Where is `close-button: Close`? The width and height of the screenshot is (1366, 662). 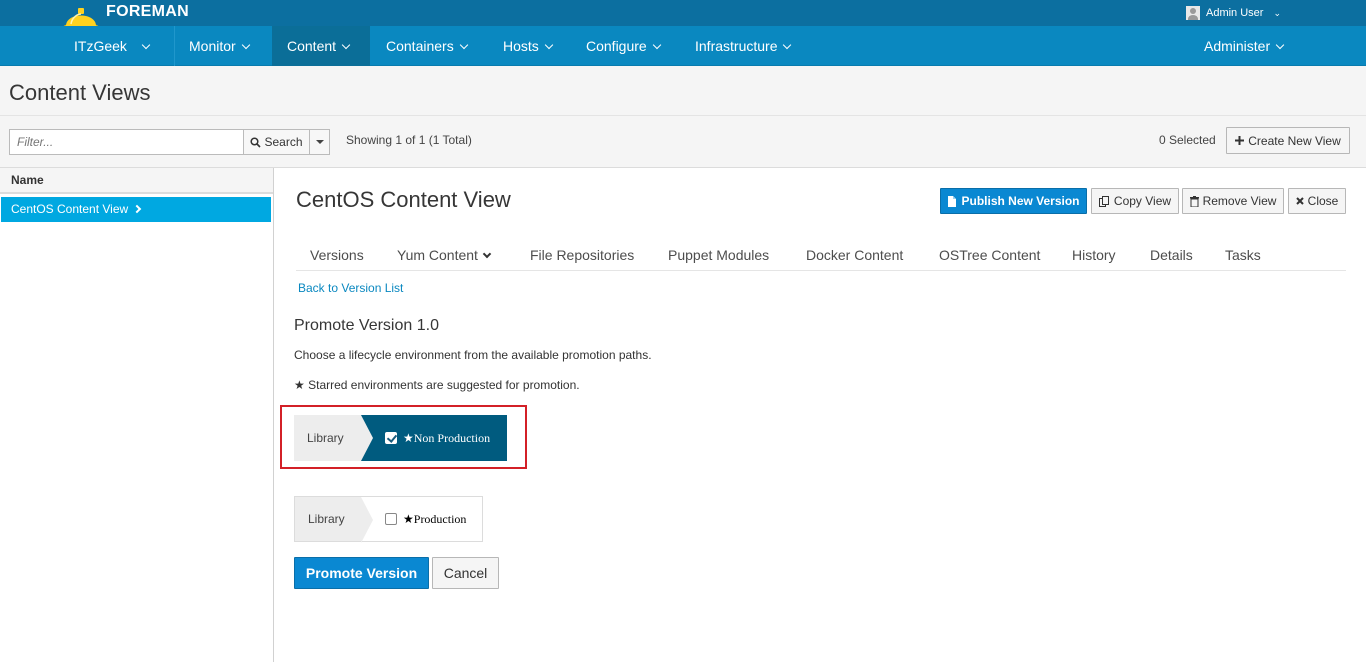 close-button: Close is located at coordinates (1317, 201).